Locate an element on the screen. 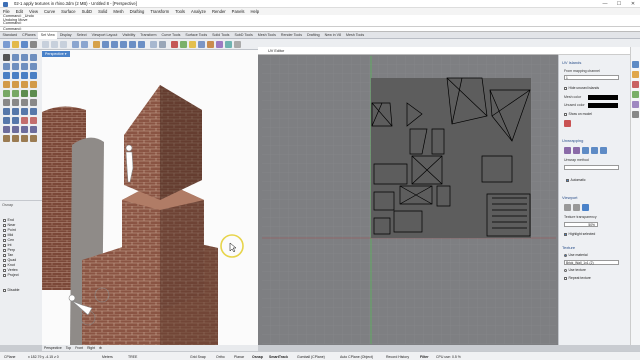  copy-object-icon is located at coordinates (15, 111).